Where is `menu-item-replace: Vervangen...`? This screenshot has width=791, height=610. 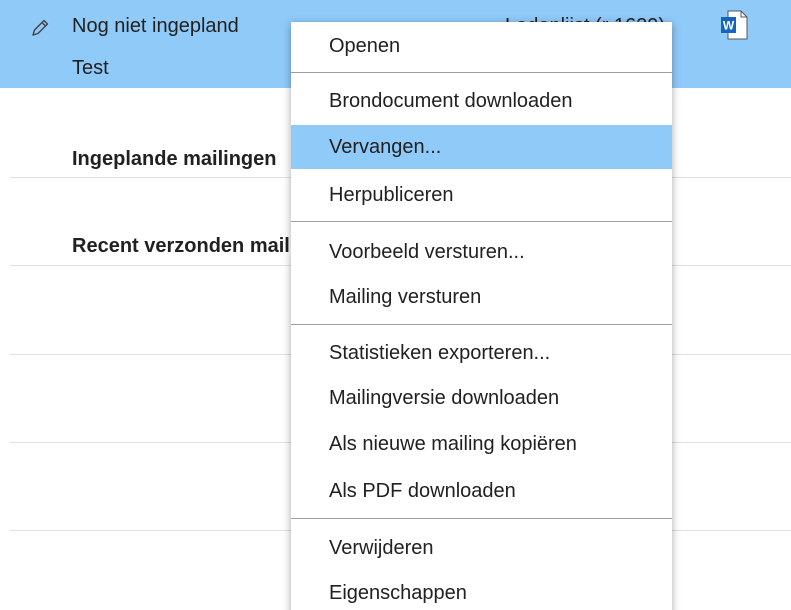
menu-item-replace: Vervangen... is located at coordinates (481, 147).